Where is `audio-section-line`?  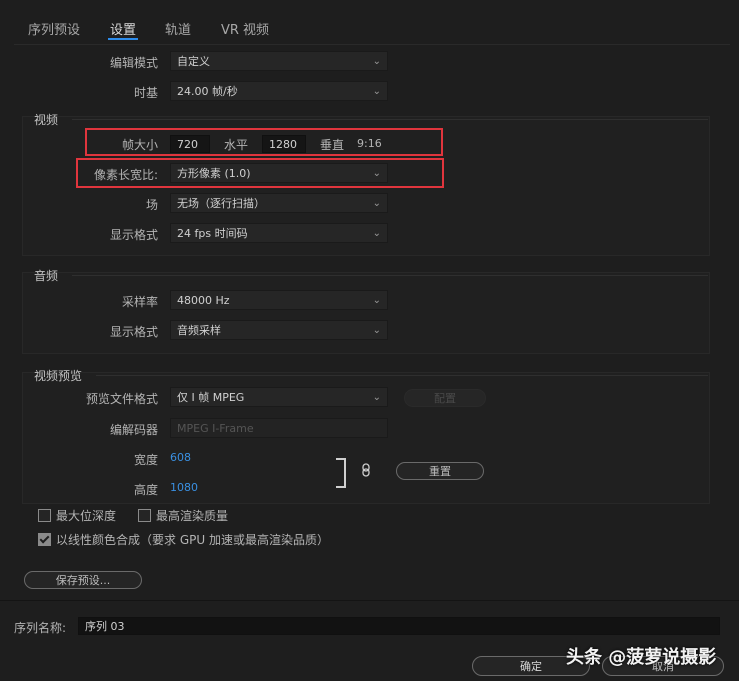 audio-section-line is located at coordinates (390, 275).